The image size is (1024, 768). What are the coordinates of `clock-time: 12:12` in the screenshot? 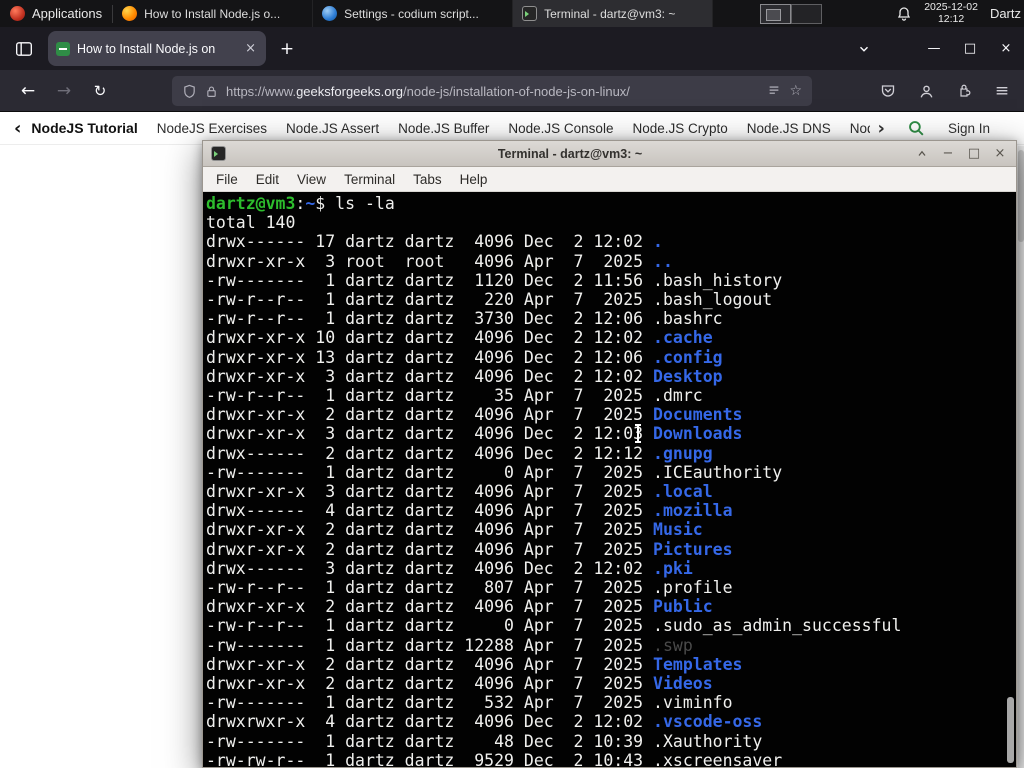 It's located at (951, 18).